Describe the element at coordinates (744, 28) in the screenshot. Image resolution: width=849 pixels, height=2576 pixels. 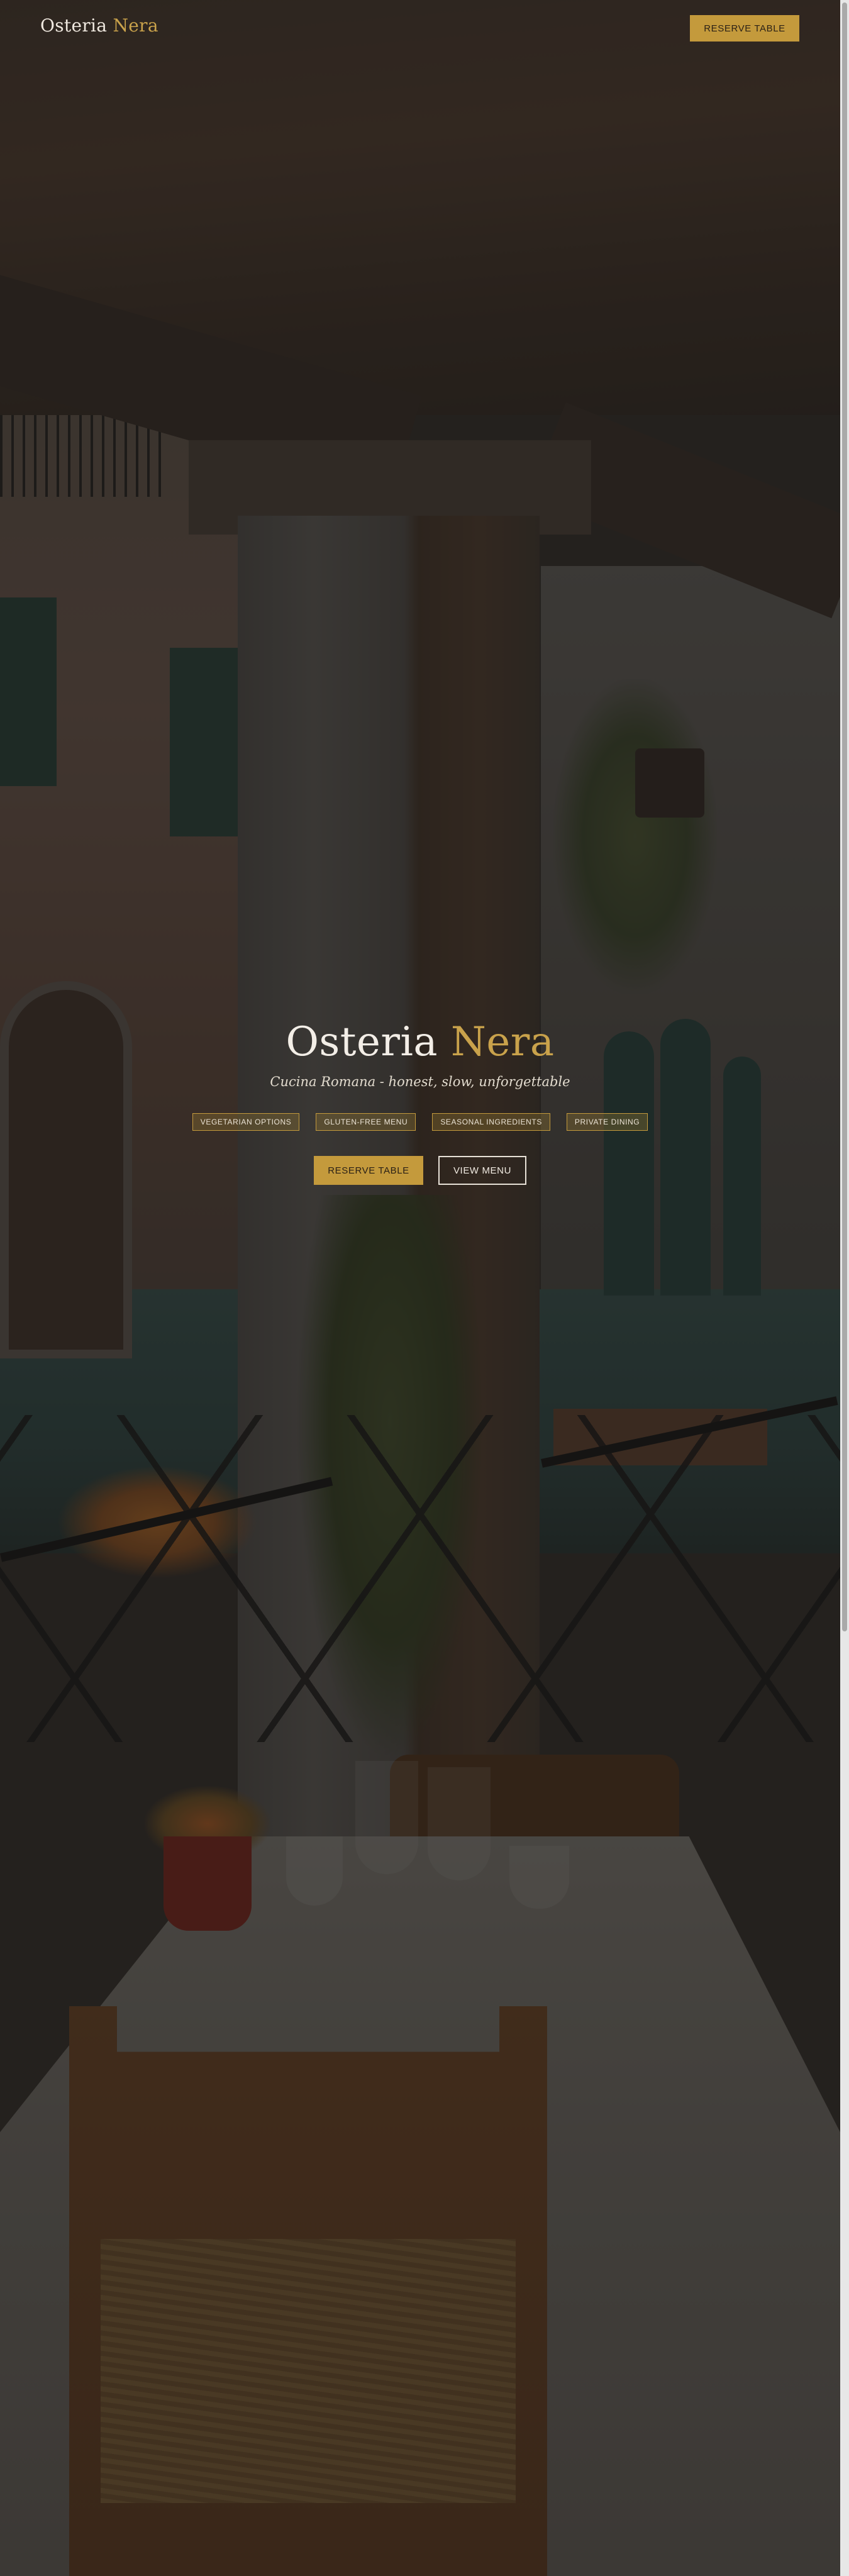
I see `header-reserve-button: RESERVE TABLE` at that location.